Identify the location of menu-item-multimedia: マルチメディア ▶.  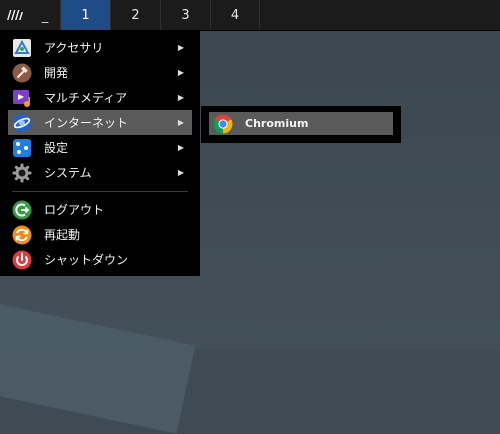
(100, 97).